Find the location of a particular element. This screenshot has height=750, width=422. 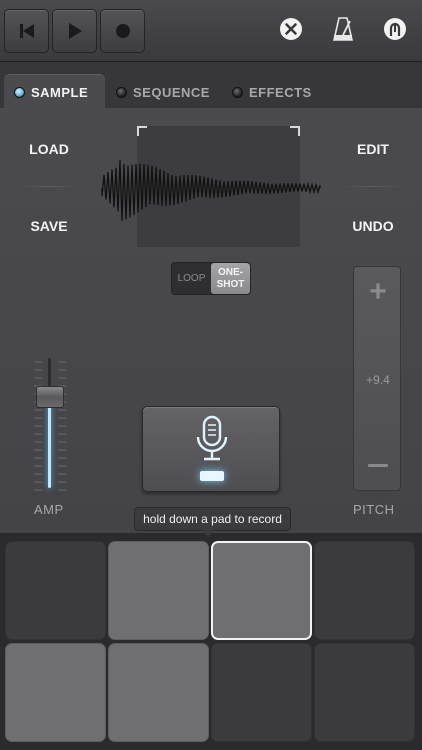

amp-fader-handle is located at coordinates (50, 397).